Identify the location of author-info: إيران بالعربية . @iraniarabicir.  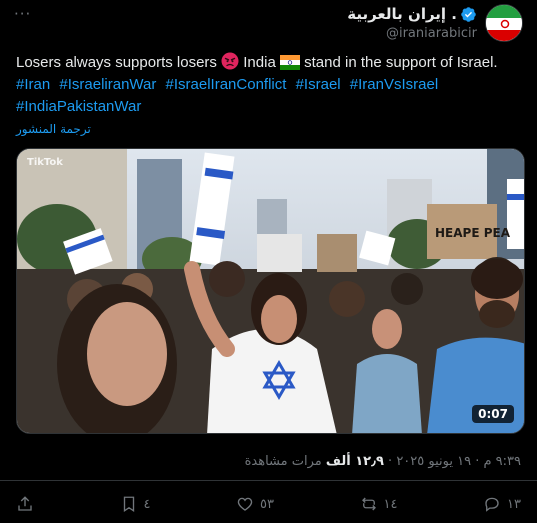
(412, 22).